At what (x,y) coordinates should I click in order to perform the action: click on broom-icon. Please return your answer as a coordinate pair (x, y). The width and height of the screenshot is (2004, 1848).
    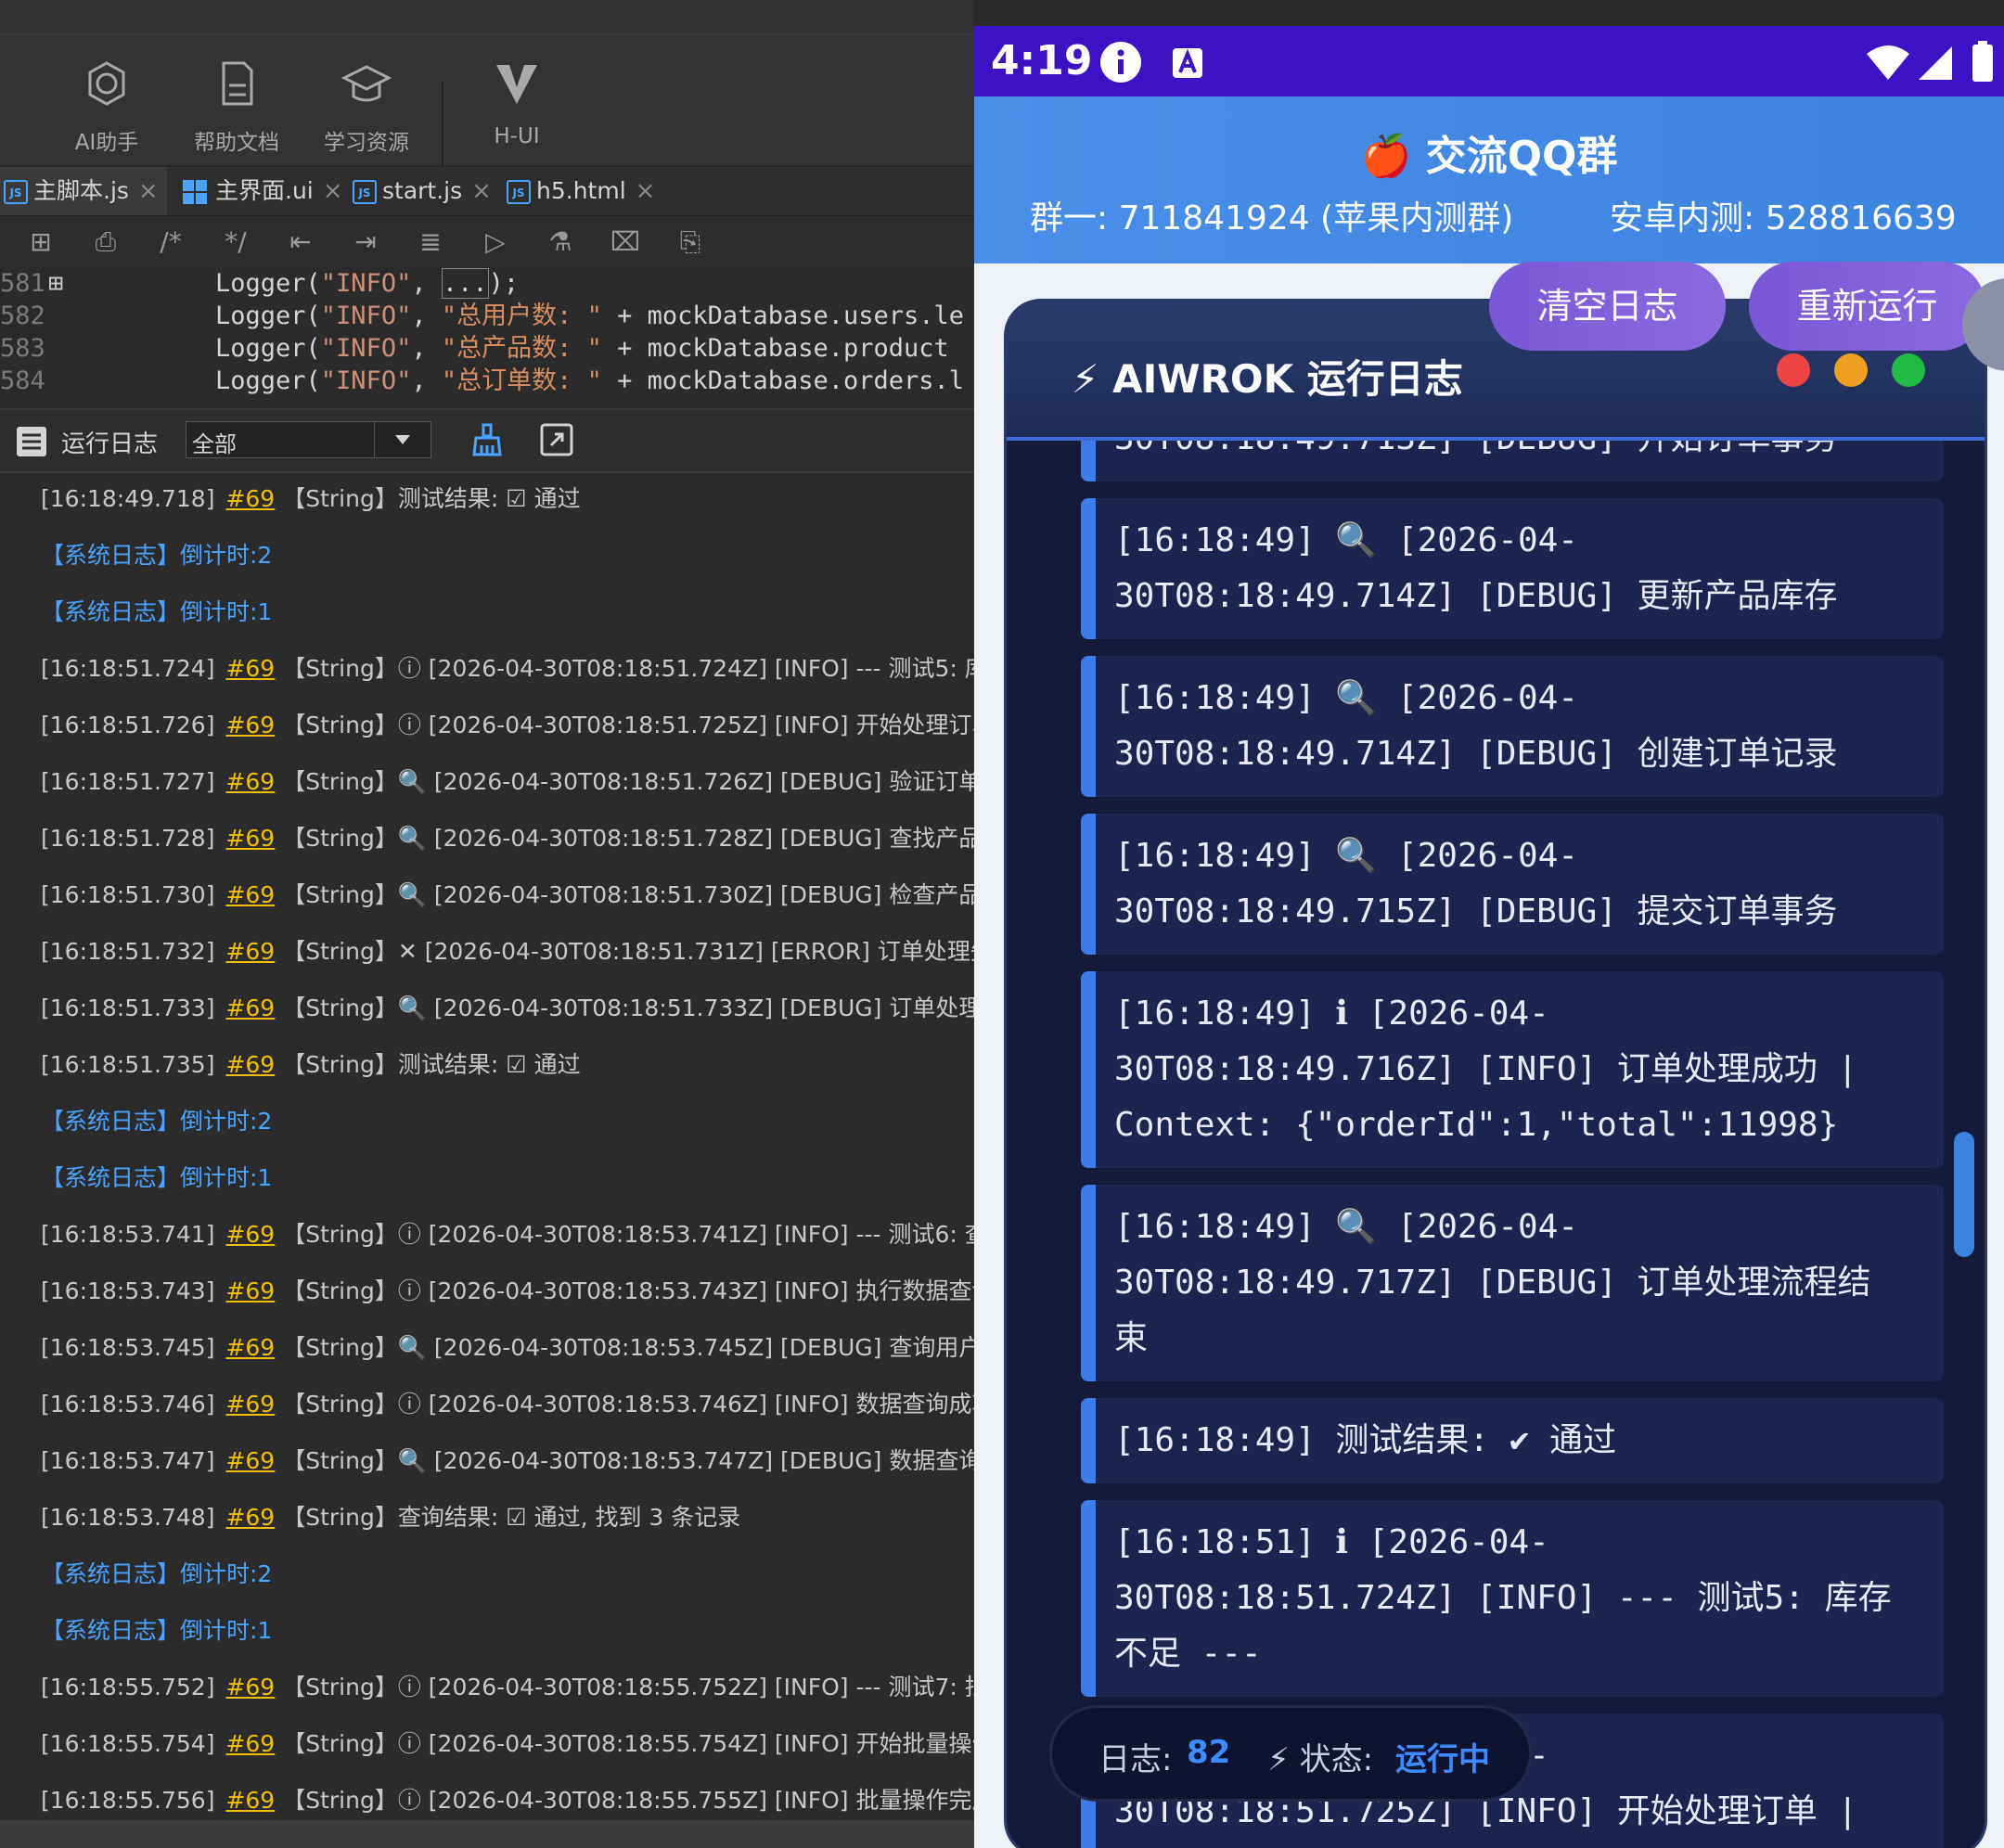
    Looking at the image, I should click on (488, 439).